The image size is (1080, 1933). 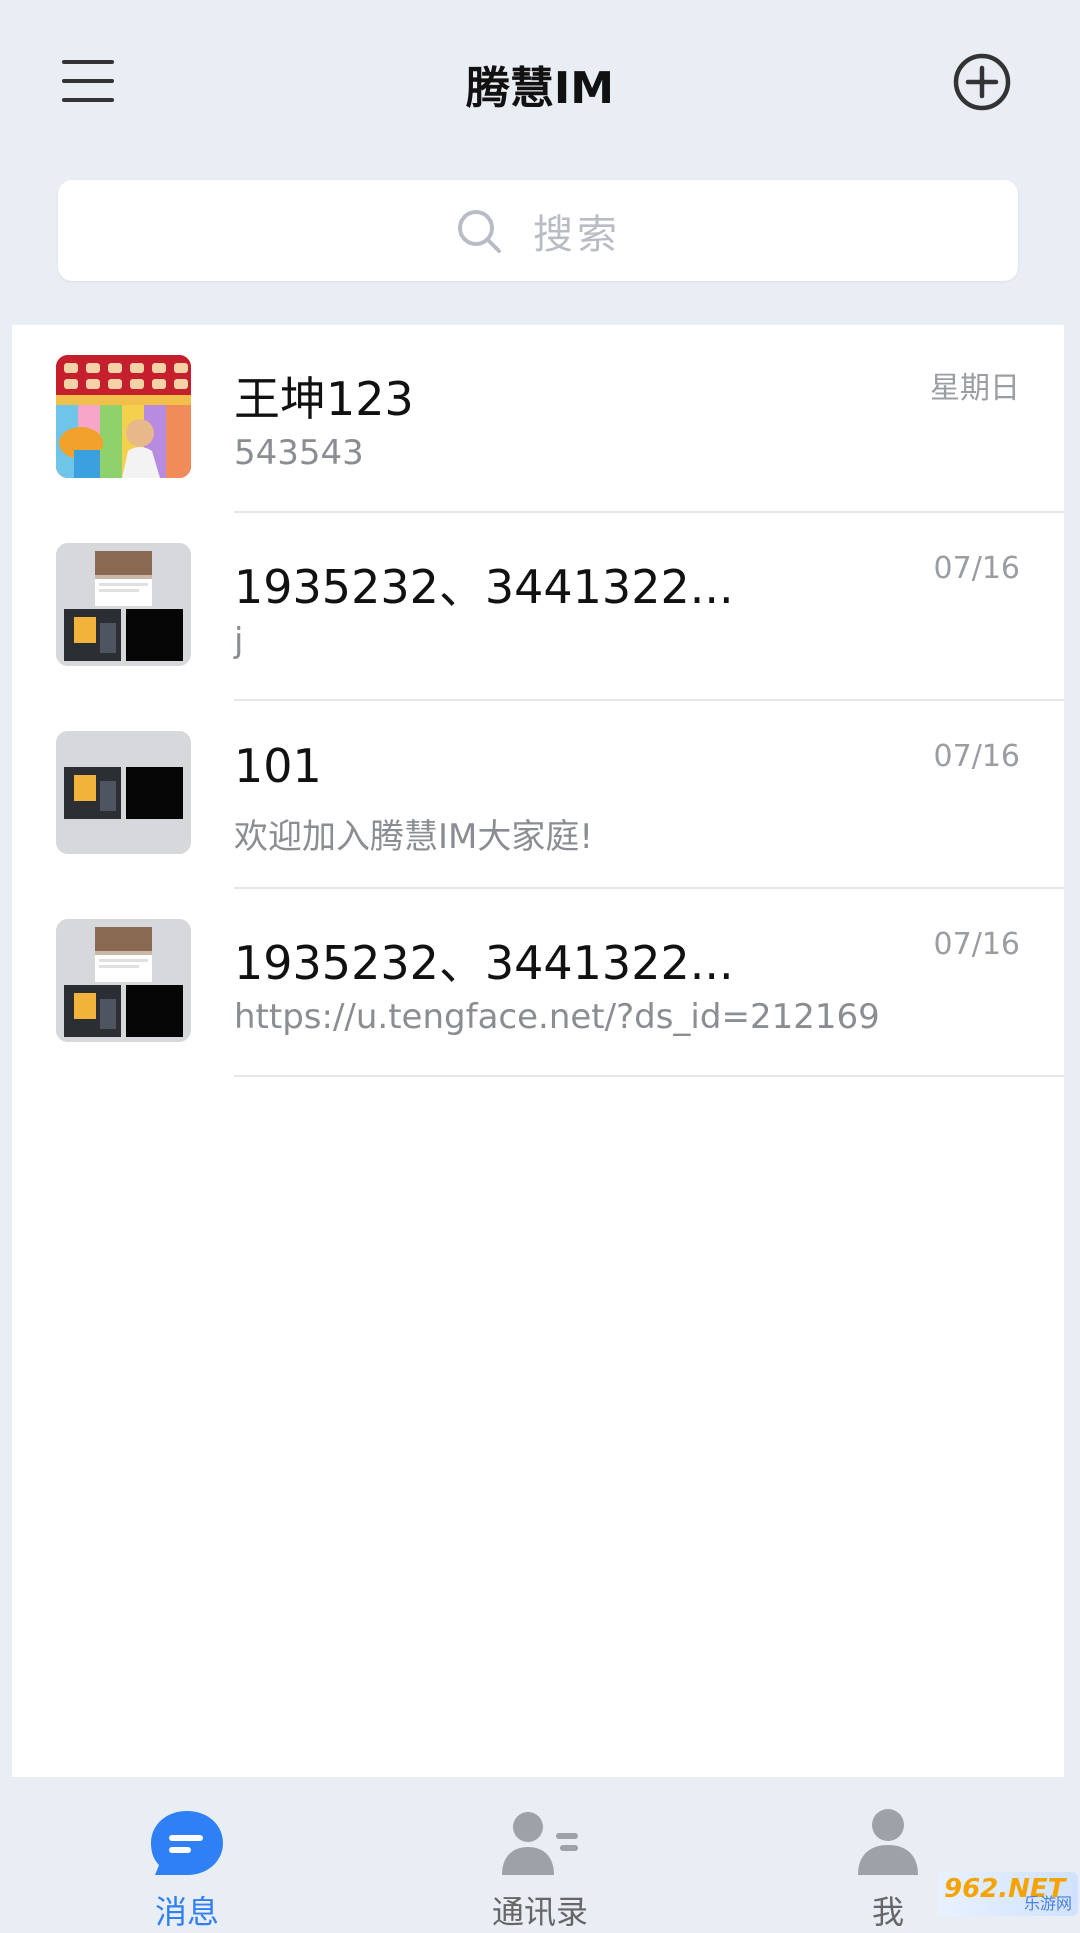 I want to click on message-icon, so click(x=187, y=1843).